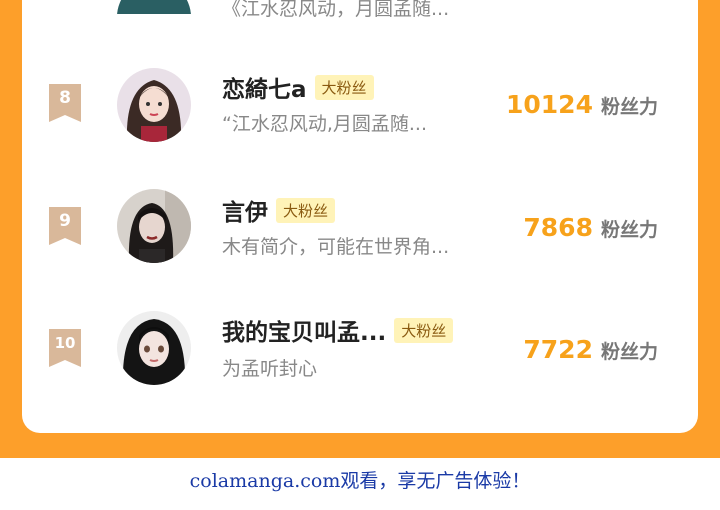 This screenshot has width=720, height=510. I want to click on watermark-footer: colamanga.com观看，享无广告体验！, so click(360, 479).